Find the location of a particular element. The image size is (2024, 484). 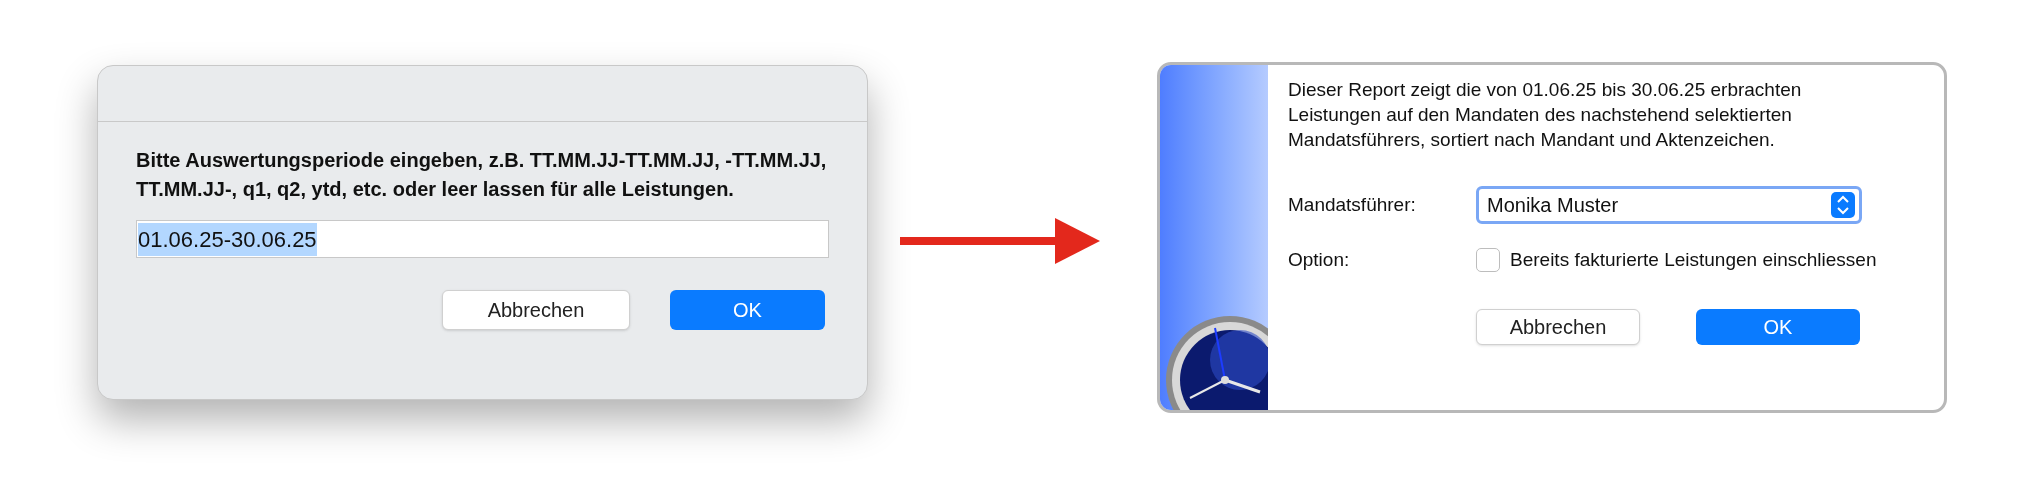

stepper-icon is located at coordinates (1843, 205).